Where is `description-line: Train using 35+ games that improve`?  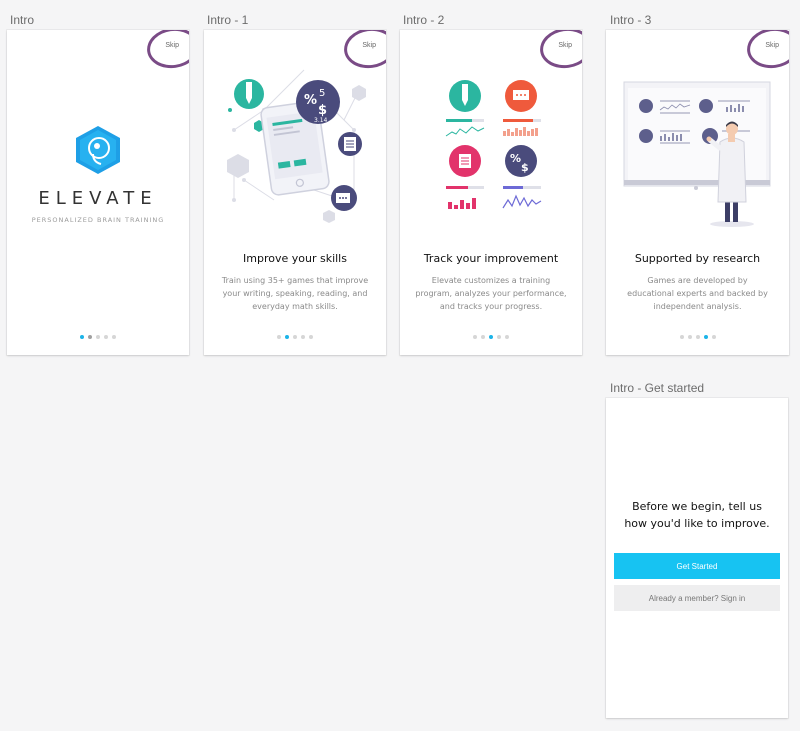 description-line: Train using 35+ games that improve is located at coordinates (295, 280).